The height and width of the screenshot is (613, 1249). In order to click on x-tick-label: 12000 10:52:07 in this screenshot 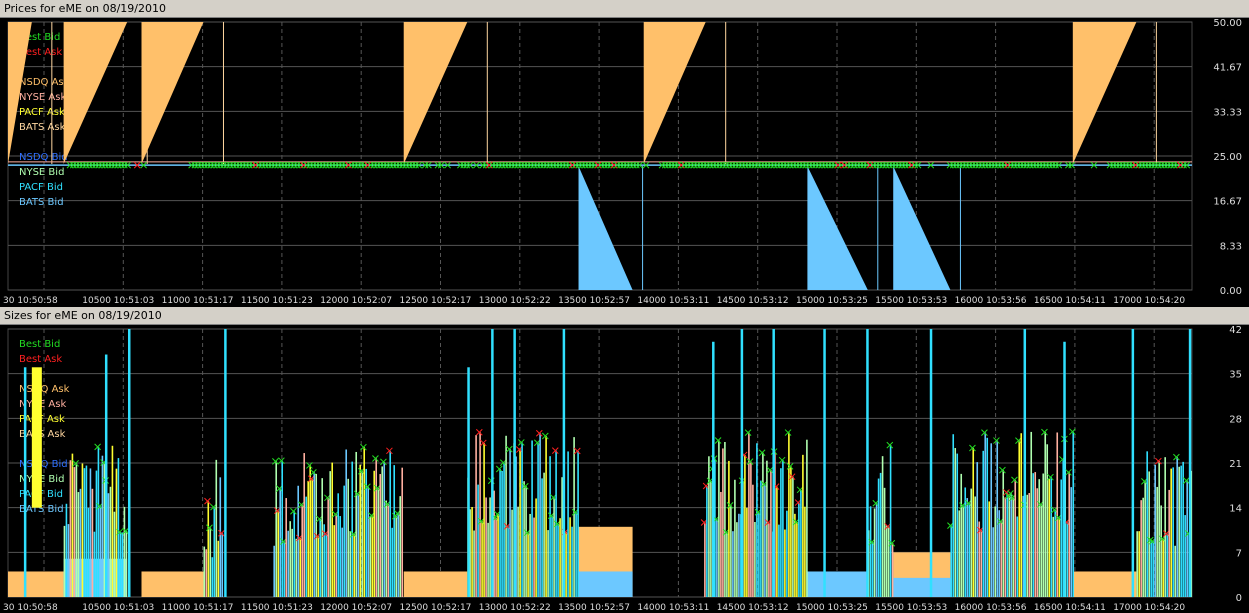, I will do `click(356, 608)`.